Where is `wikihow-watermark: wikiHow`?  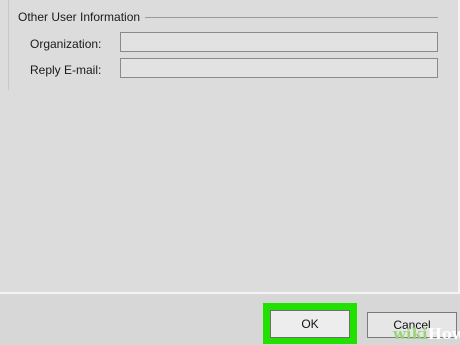
wikihow-watermark: wikiHow is located at coordinates (426, 334).